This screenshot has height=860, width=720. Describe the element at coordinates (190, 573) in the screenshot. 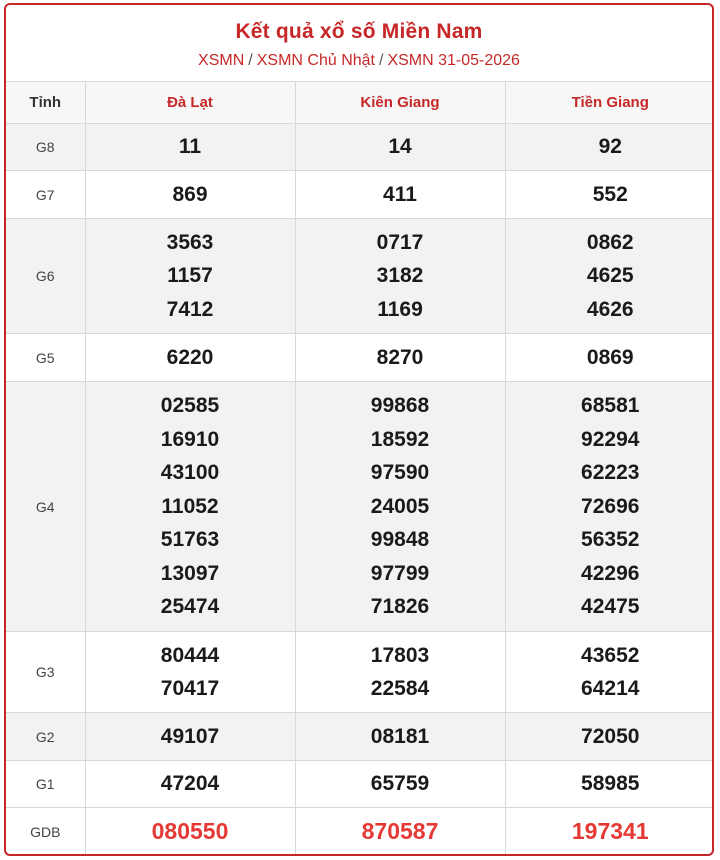

I see `prize-number: 13097` at that location.